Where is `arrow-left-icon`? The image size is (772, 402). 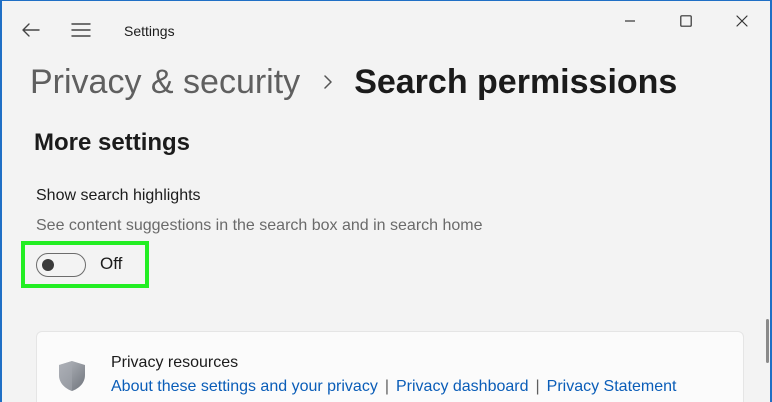
arrow-left-icon is located at coordinates (31, 30).